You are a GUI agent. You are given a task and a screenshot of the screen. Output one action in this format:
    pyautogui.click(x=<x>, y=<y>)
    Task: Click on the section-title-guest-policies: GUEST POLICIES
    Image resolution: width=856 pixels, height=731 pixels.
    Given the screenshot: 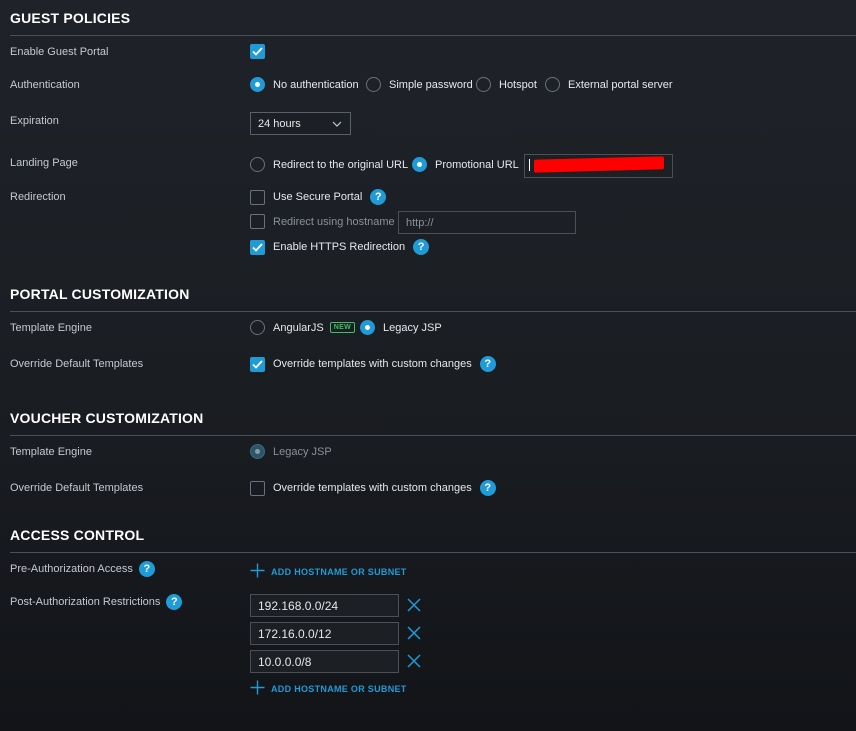 What is the action you would take?
    pyautogui.click(x=70, y=18)
    